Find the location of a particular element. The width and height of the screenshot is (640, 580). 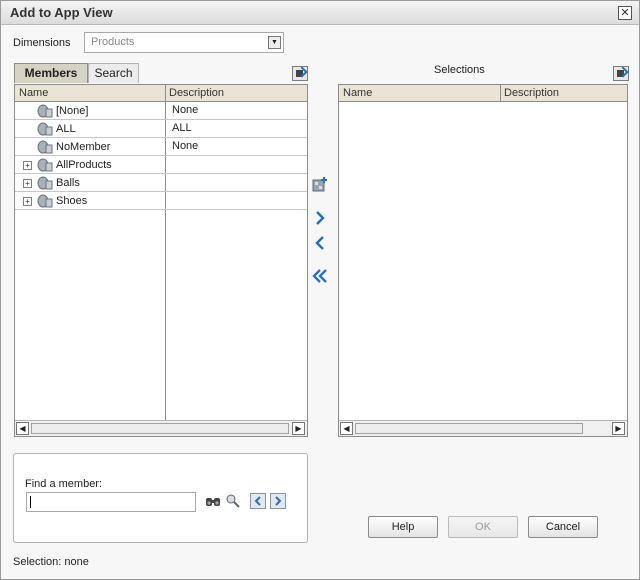

selections-horizontal-scrollbar: ◀ ▶ is located at coordinates (483, 428).